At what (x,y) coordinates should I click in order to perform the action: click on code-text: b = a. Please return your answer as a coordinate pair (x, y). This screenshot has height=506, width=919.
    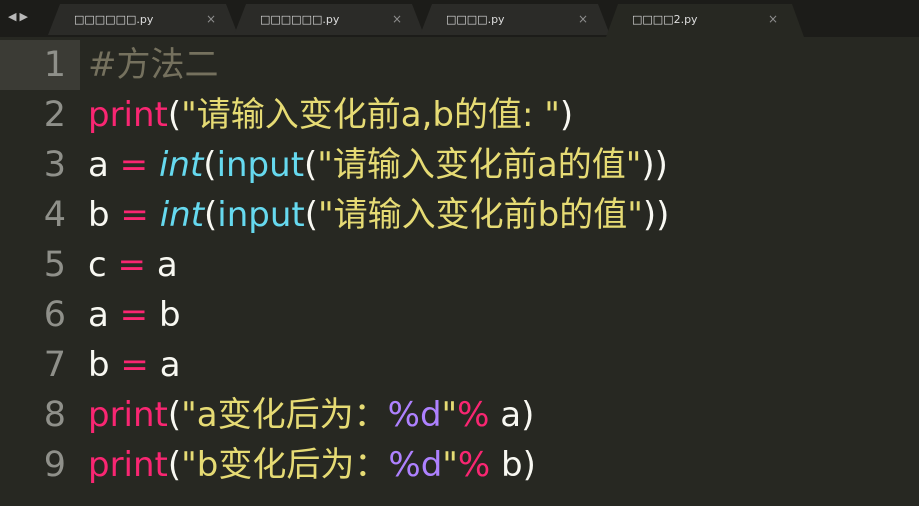
    Looking at the image, I should click on (134, 365).